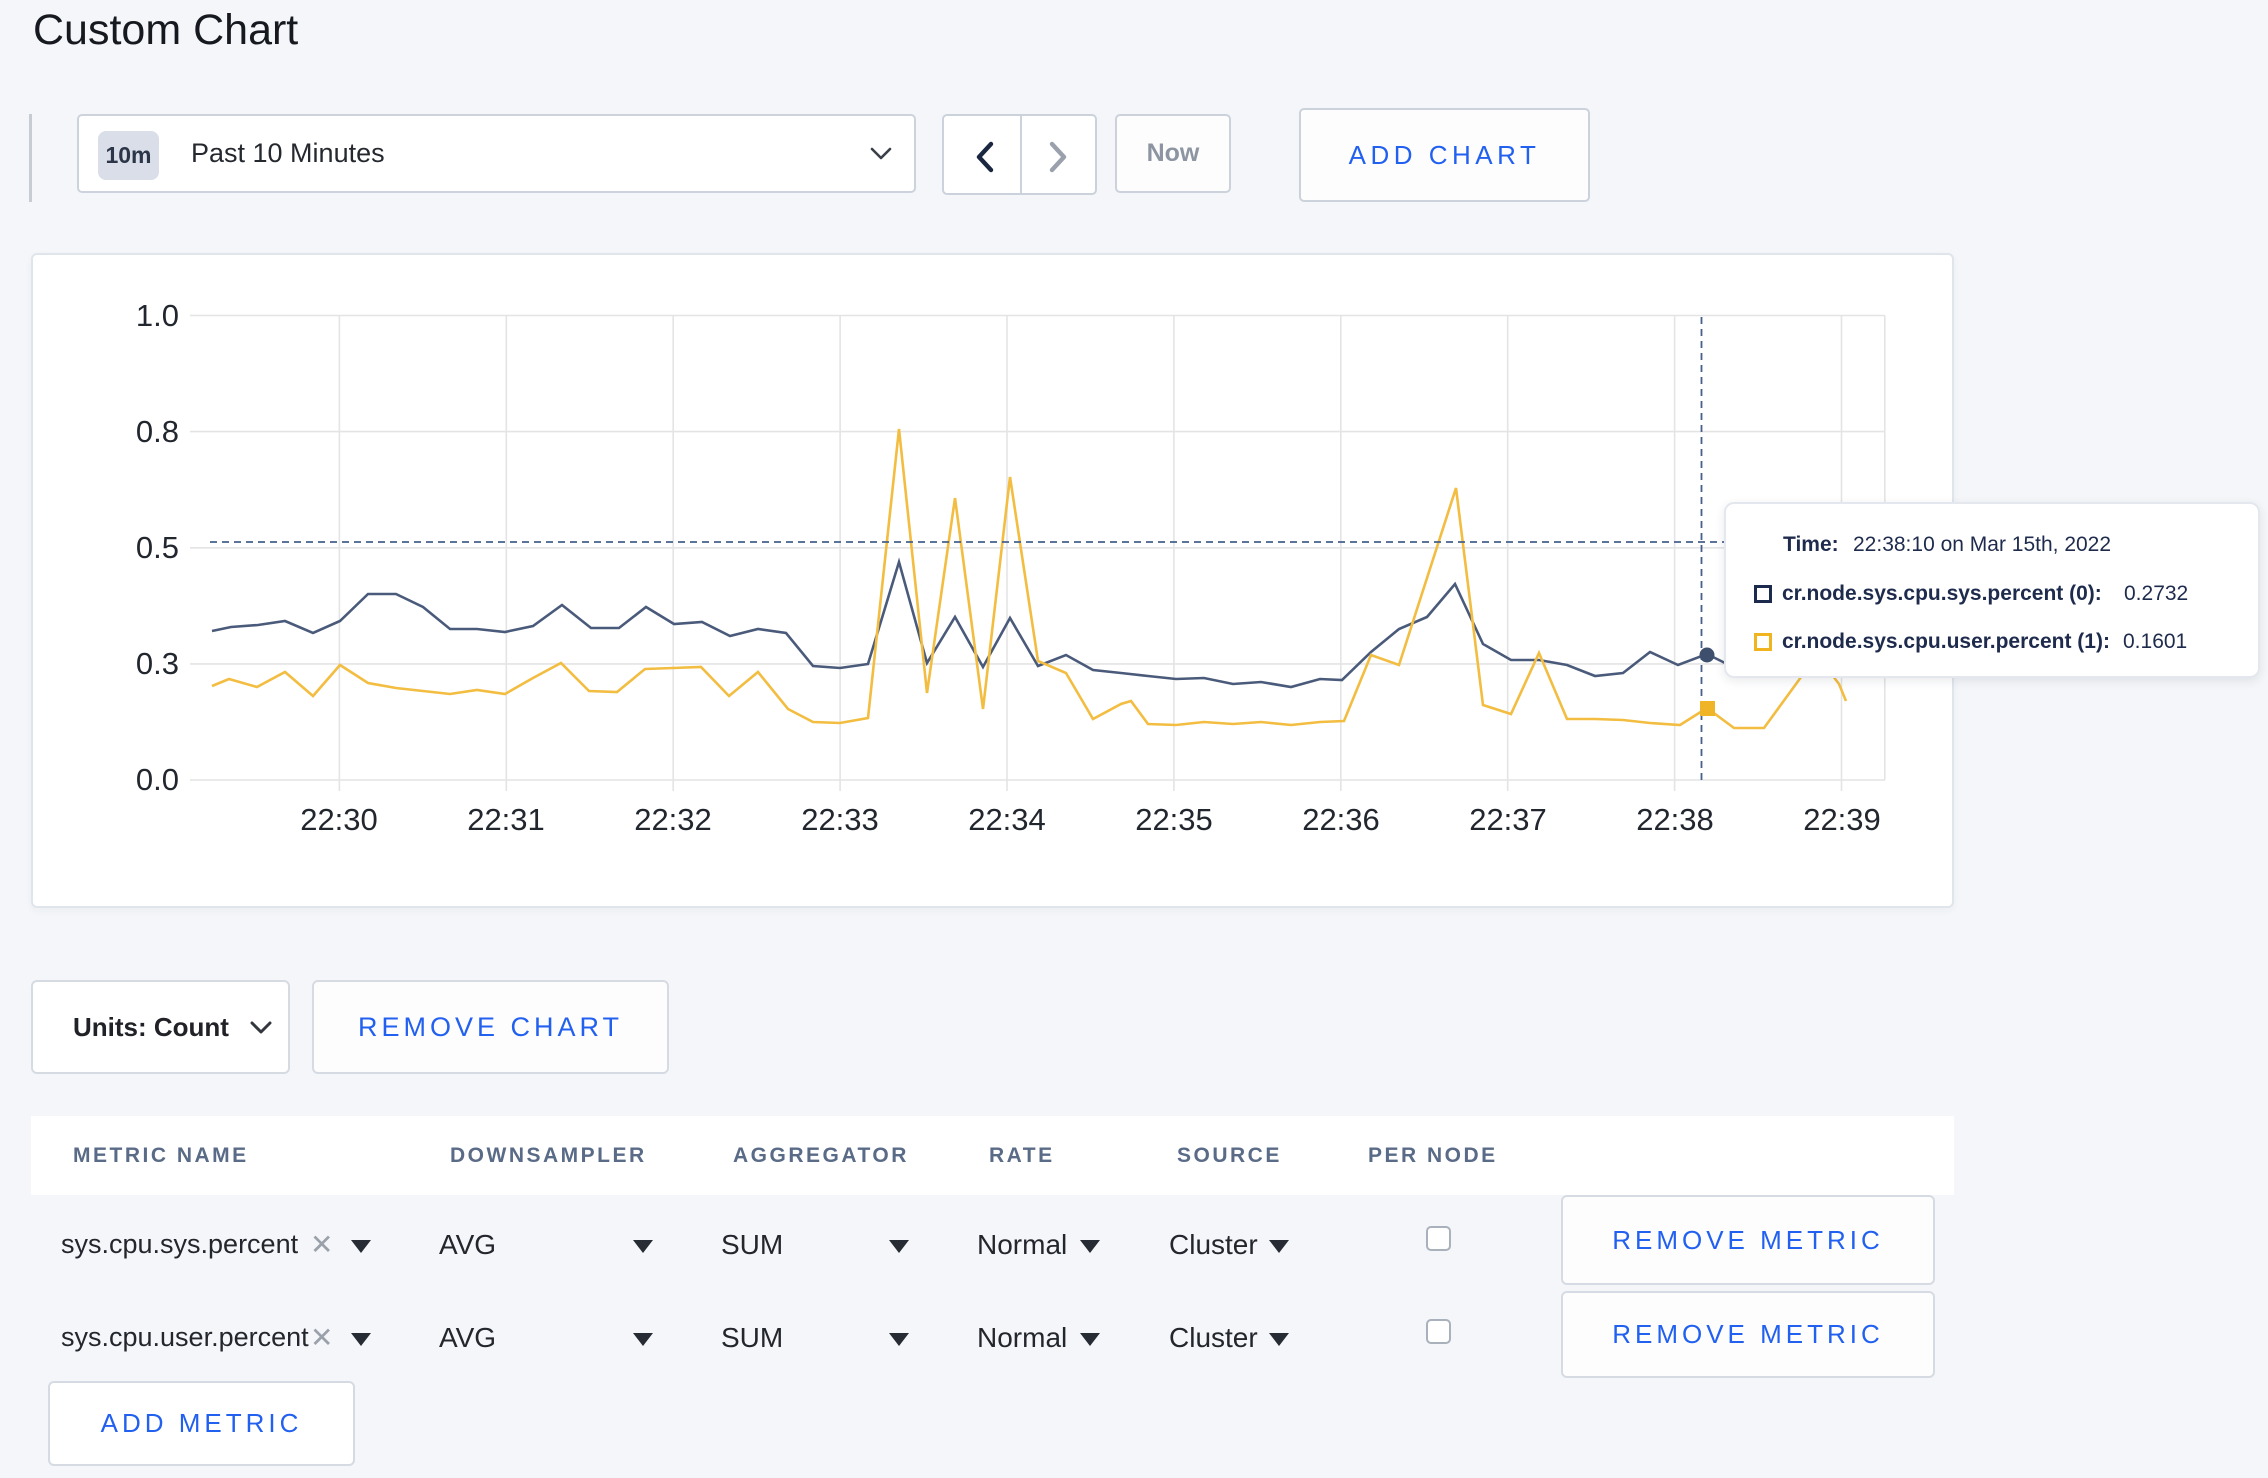 This screenshot has width=2268, height=1478. What do you see at coordinates (1842, 819) in the screenshot?
I see `svg-text: 22:39` at bounding box center [1842, 819].